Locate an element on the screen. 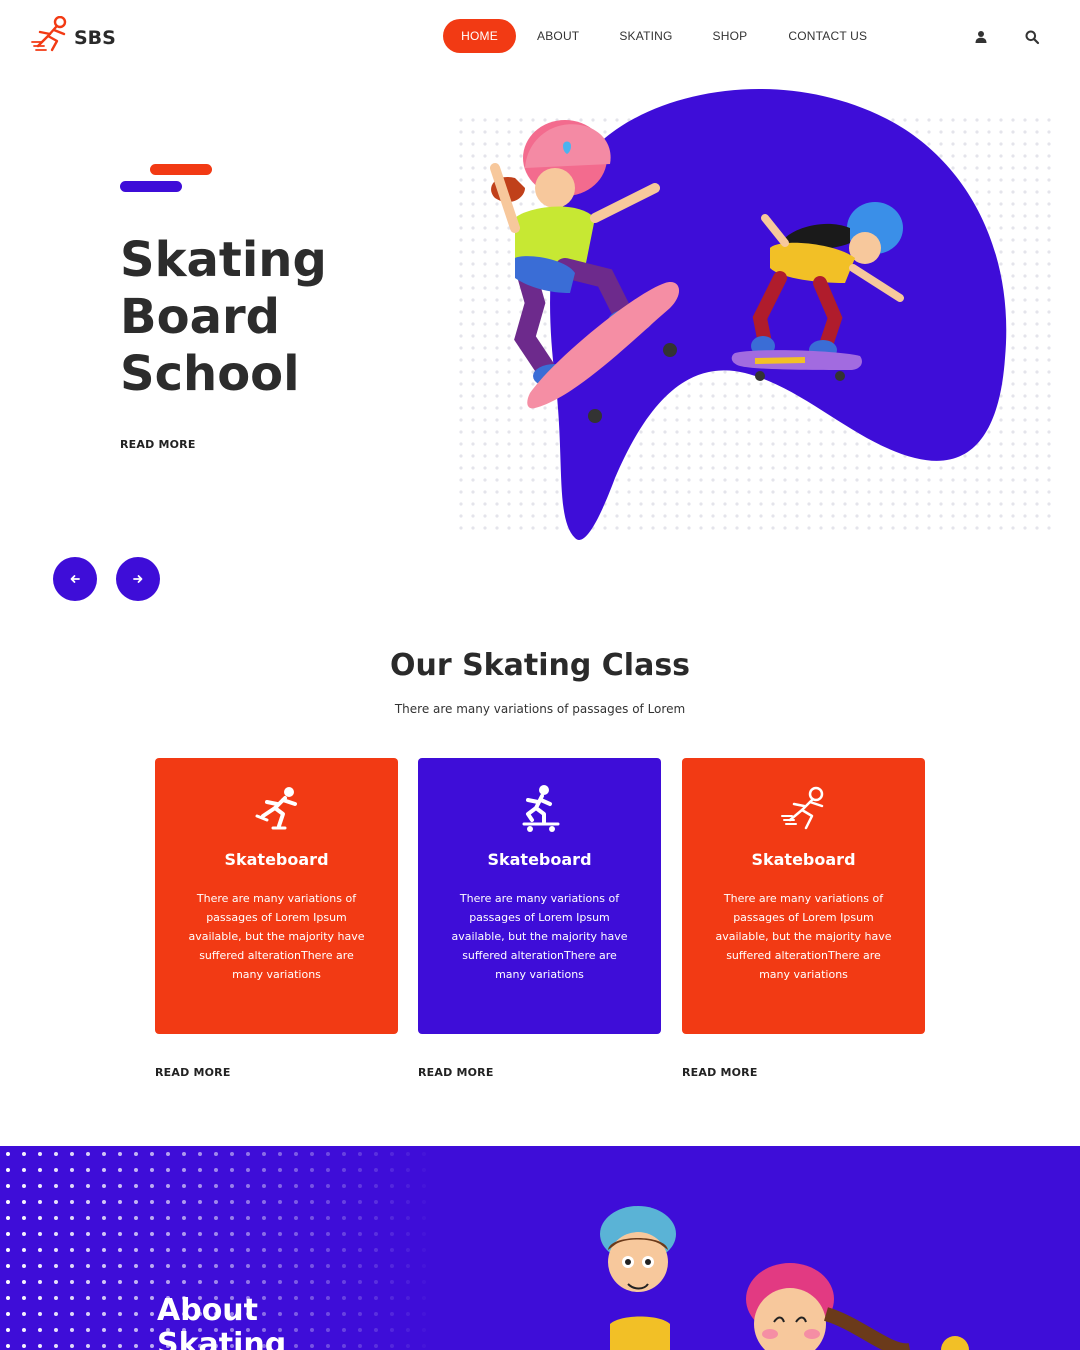  arrow-left-icon is located at coordinates (75, 579).